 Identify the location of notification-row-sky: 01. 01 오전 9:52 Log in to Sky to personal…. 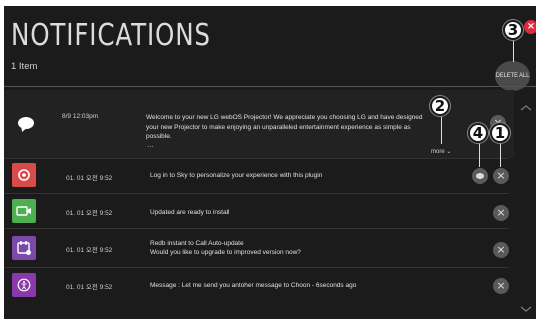
(259, 176).